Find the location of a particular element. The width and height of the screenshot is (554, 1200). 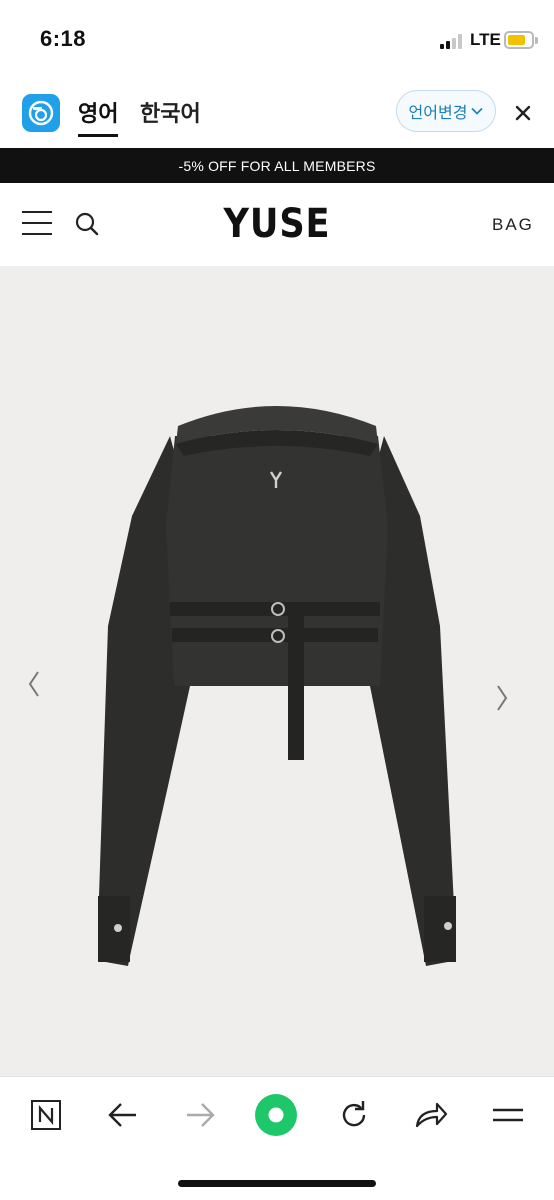

promo-banner: -5% OFF FOR ALL MEMBERS is located at coordinates (277, 165).